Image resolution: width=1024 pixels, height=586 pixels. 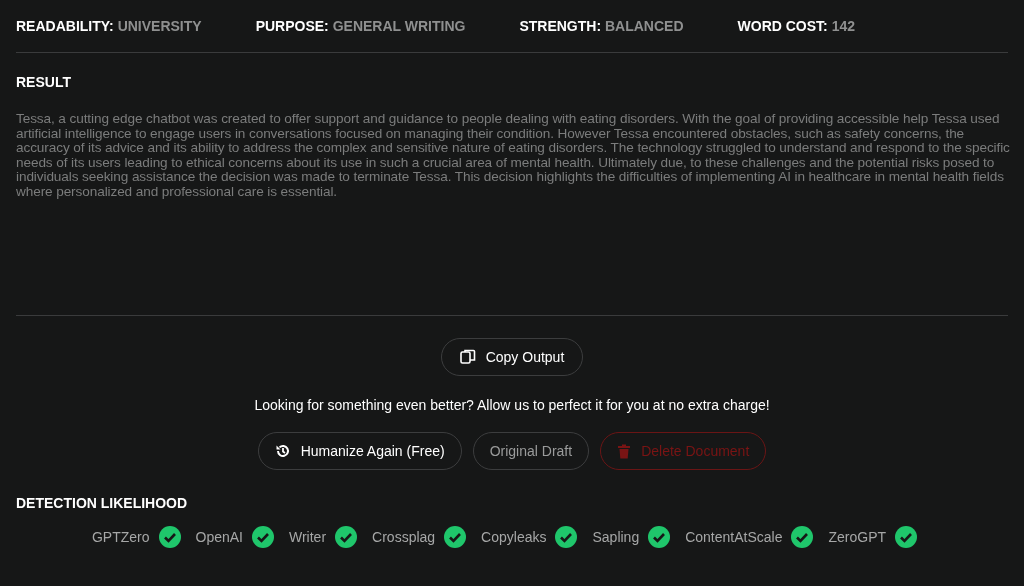 I want to click on trash-icon, so click(x=624, y=451).